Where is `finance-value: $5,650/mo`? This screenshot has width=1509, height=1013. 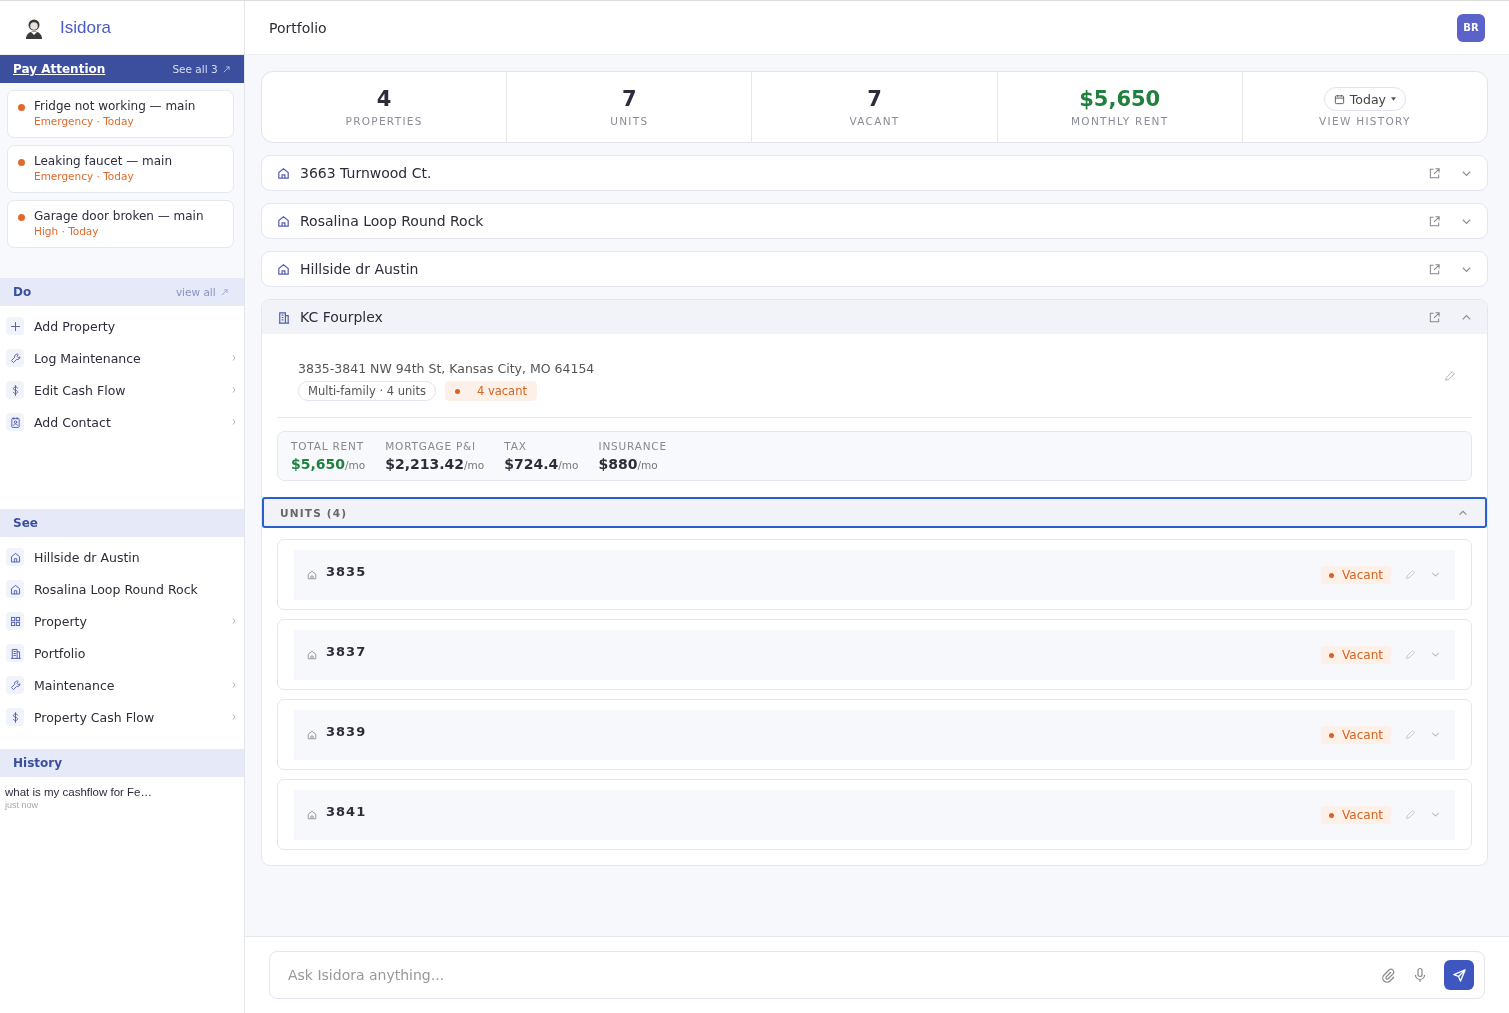
finance-value: $5,650/mo is located at coordinates (328, 463).